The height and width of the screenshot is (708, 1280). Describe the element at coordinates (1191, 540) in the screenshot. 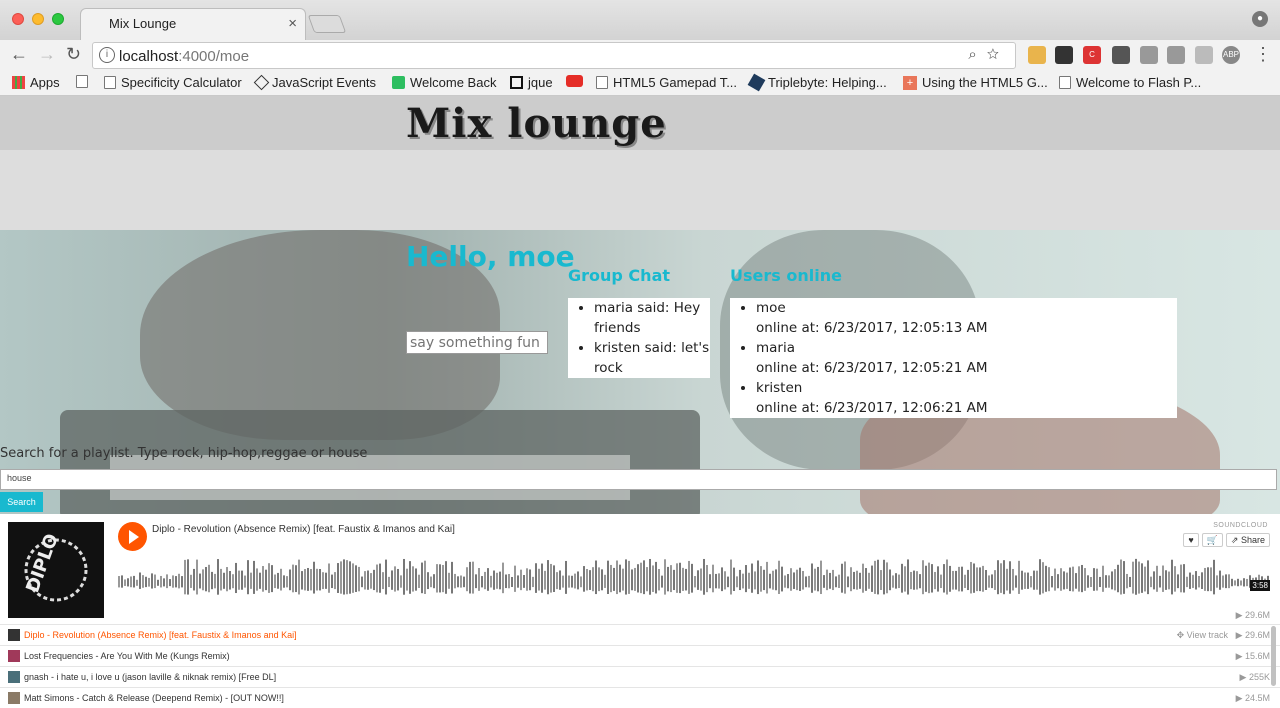

I see `like-heart-icon: ♥` at that location.